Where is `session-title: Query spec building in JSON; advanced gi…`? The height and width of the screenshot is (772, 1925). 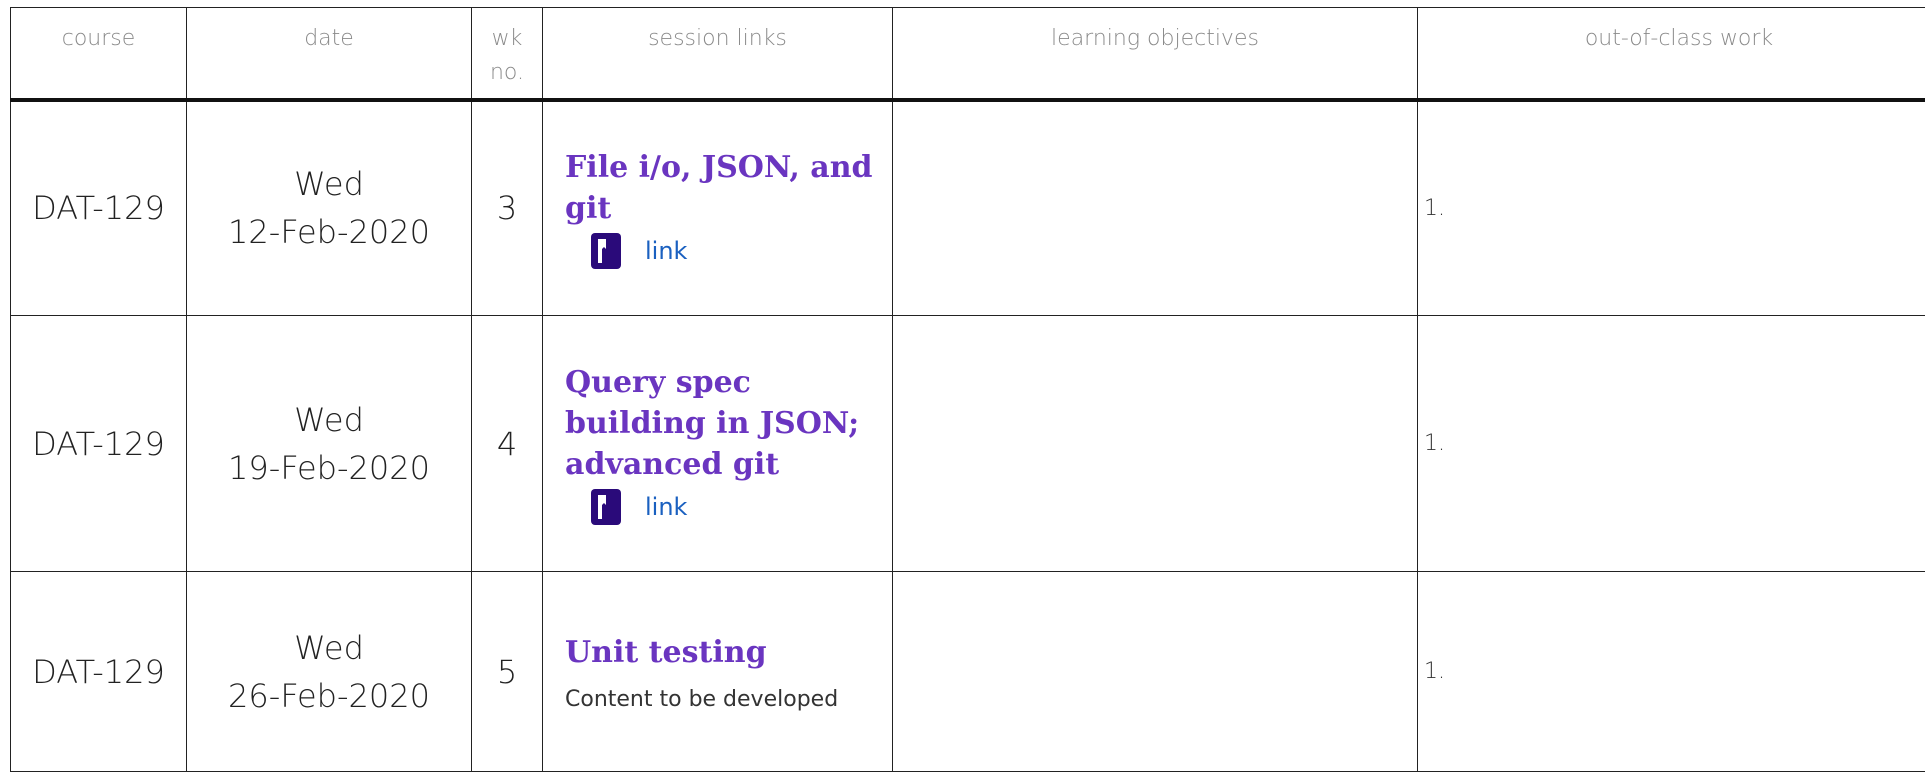 session-title: Query spec building in JSON; advanced gi… is located at coordinates (722, 423).